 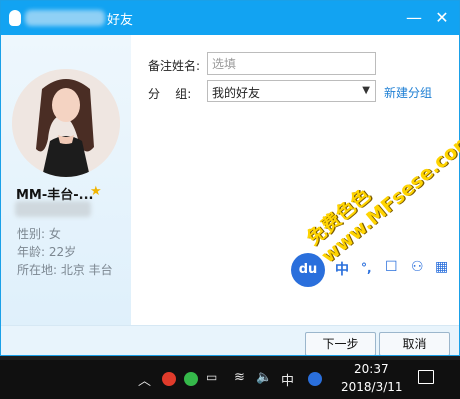 I want to click on avatar, so click(x=66, y=123).